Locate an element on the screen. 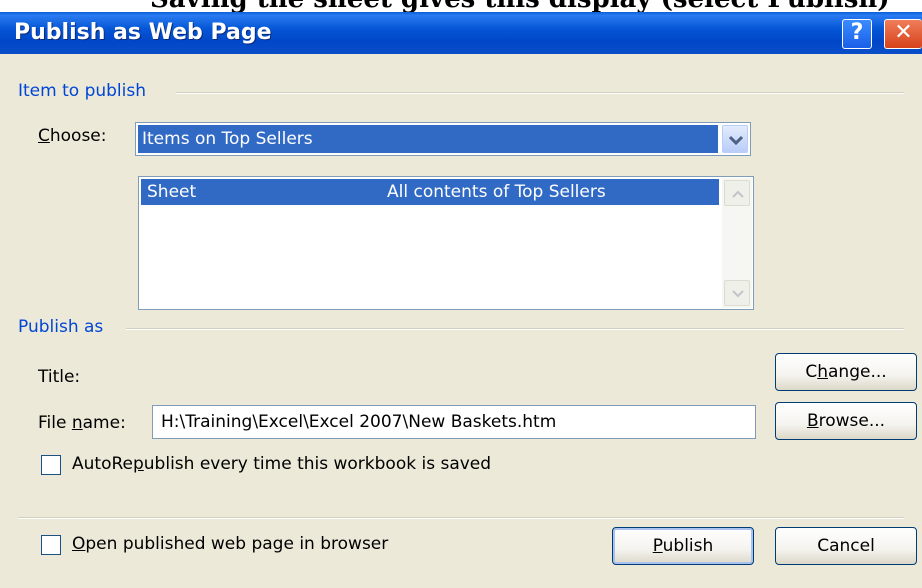 This screenshot has width=922, height=588. title-label: Title: is located at coordinates (59, 377).